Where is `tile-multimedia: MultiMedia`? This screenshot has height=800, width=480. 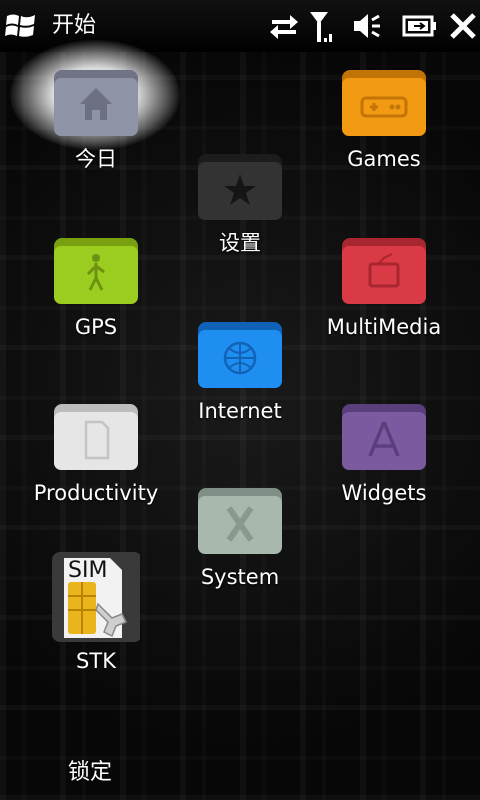 tile-multimedia: MultiMedia is located at coordinates (384, 286).